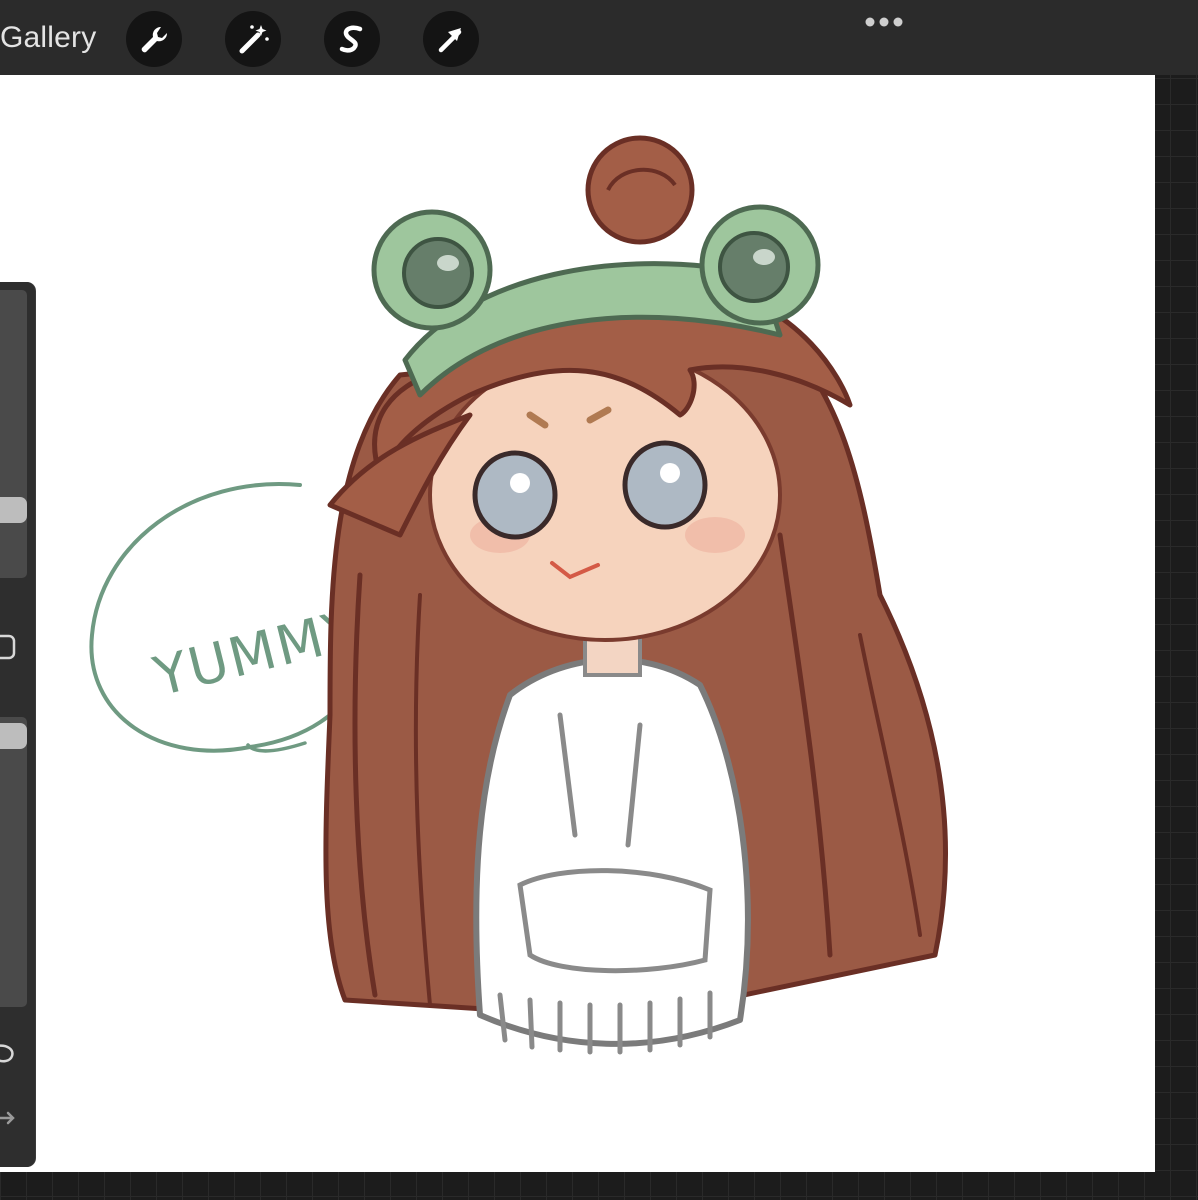 The height and width of the screenshot is (1200, 1198). What do you see at coordinates (10, 1122) in the screenshot?
I see `redo-icon` at bounding box center [10, 1122].